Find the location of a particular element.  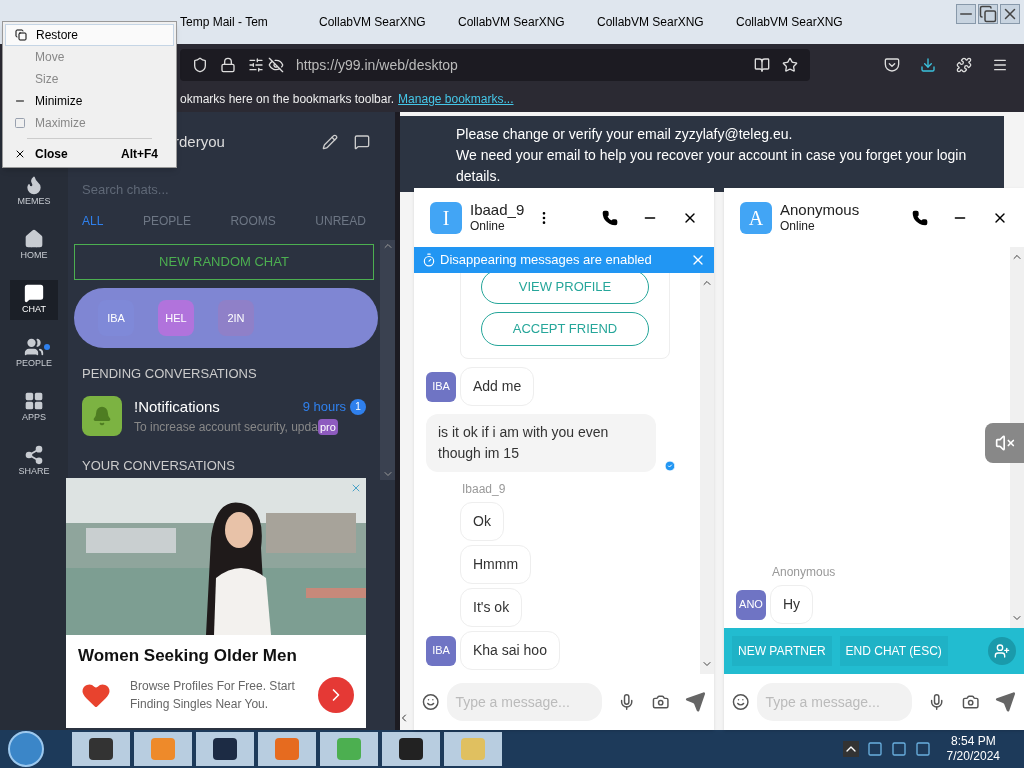

extensions-icon is located at coordinates (964, 65).